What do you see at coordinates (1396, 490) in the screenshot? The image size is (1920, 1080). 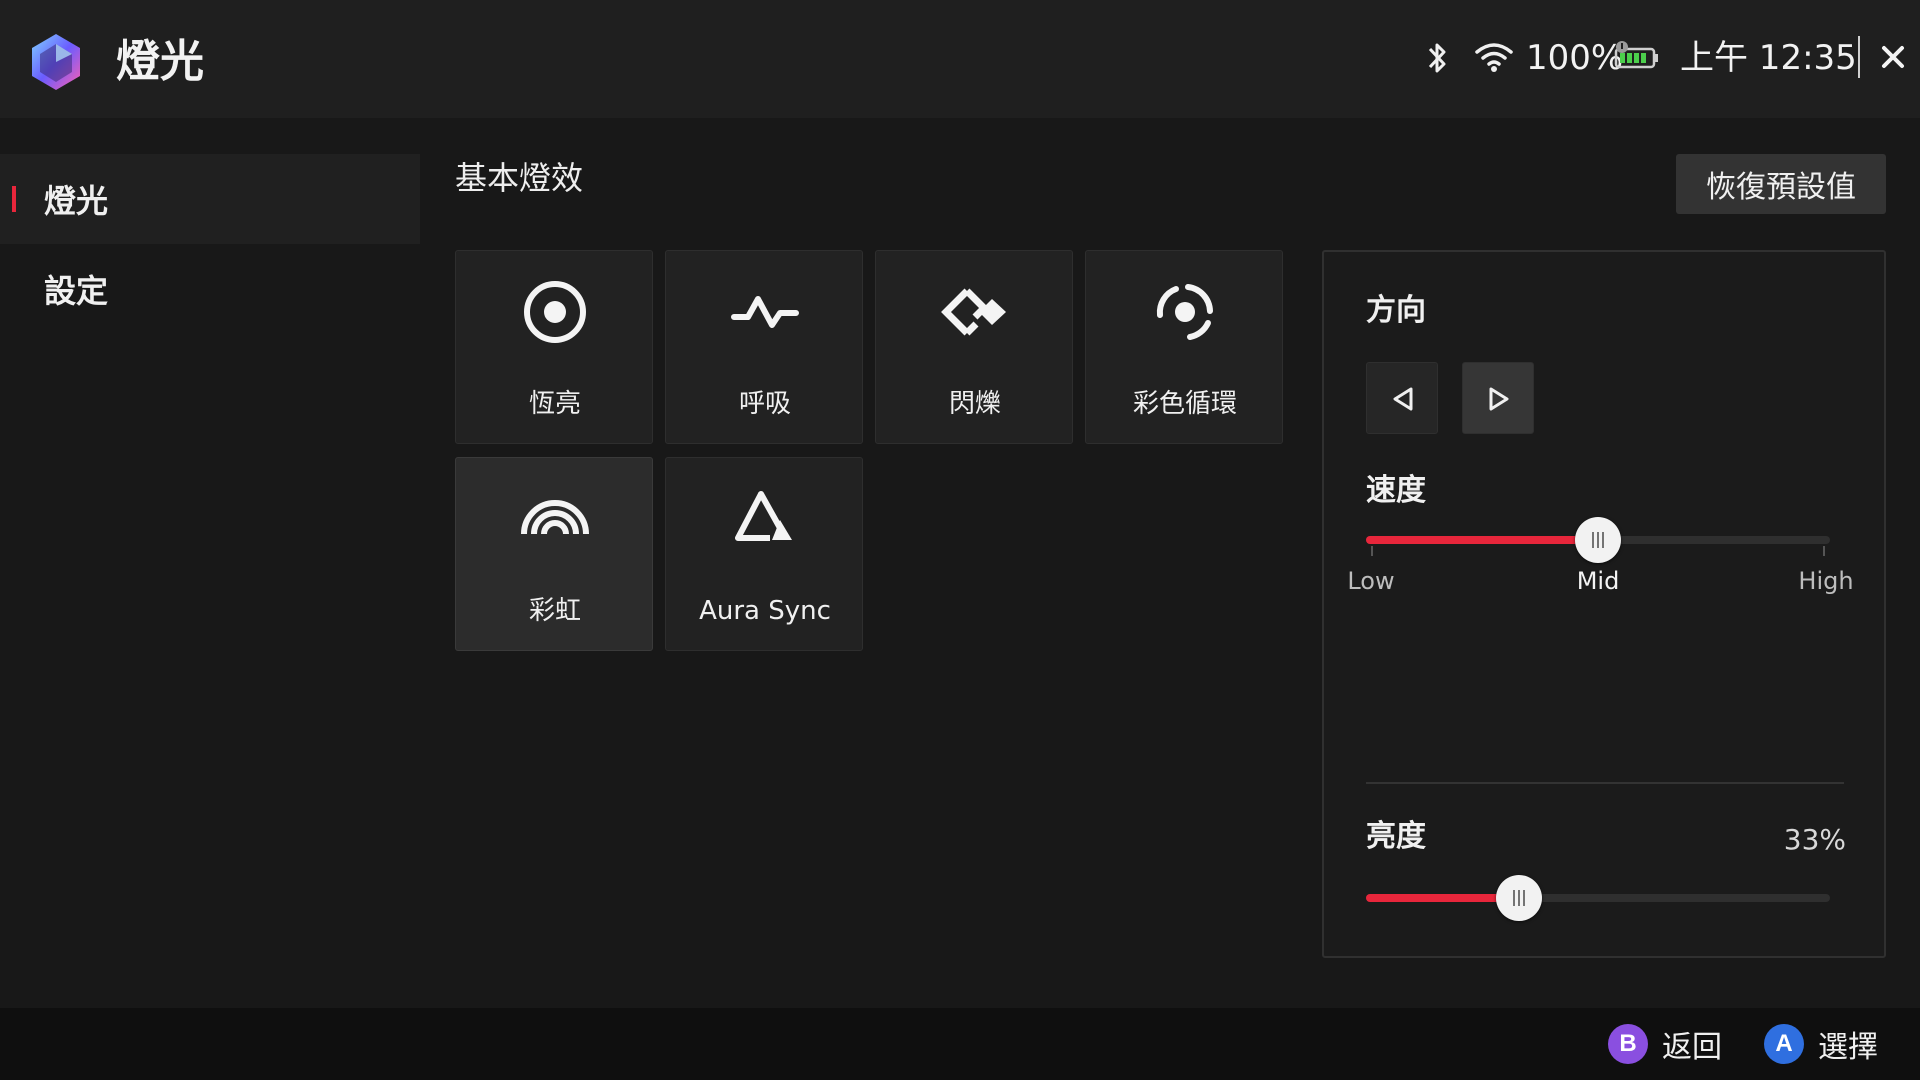 I see `speed-label: 速度` at bounding box center [1396, 490].